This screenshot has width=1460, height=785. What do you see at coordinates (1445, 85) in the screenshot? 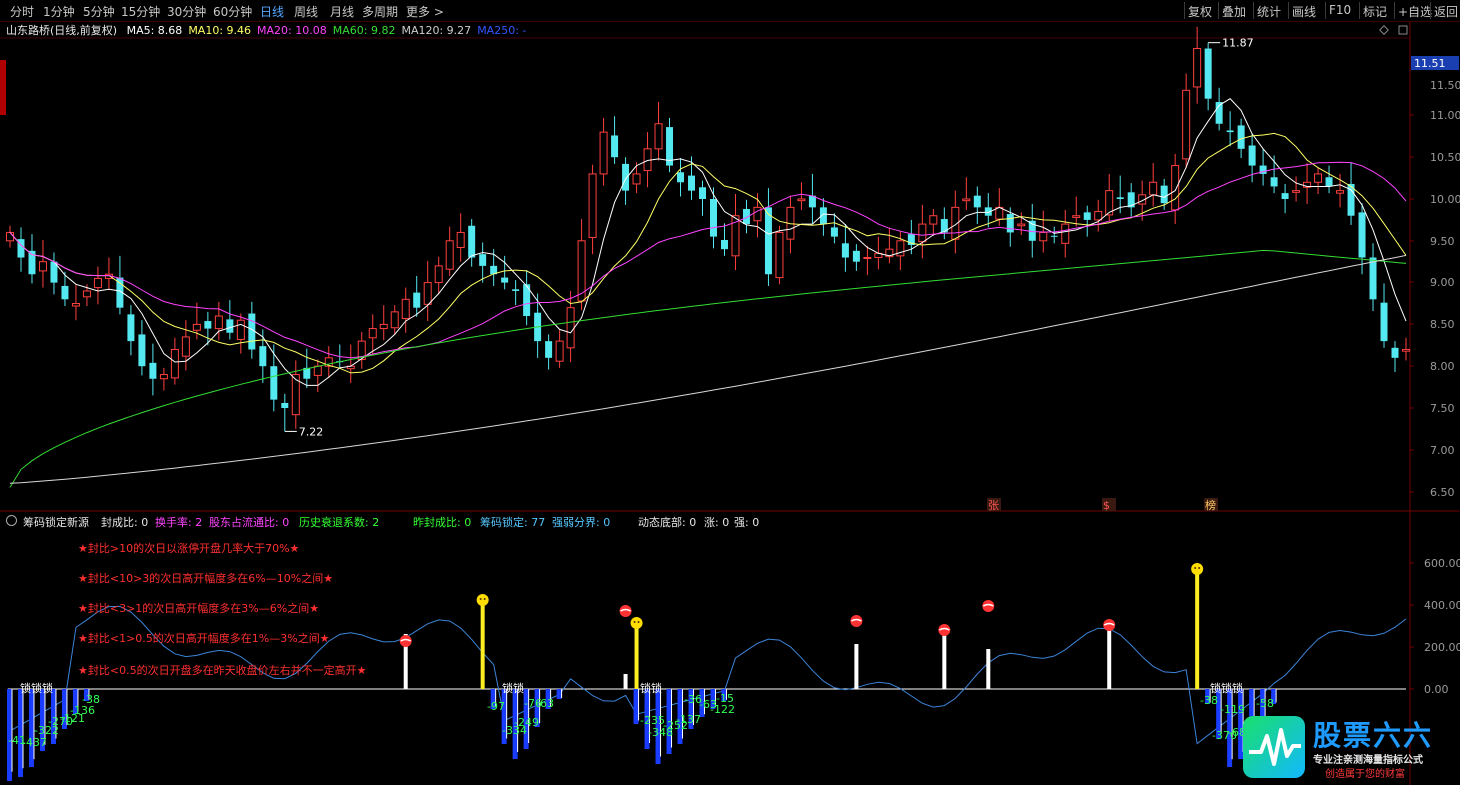
I see `price-tick-label: 11.50` at bounding box center [1445, 85].